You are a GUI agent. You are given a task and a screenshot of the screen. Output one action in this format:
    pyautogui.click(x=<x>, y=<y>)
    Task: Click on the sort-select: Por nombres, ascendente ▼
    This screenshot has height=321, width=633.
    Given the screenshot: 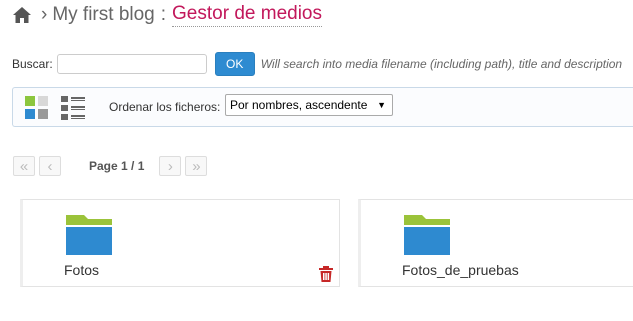 What is the action you would take?
    pyautogui.click(x=309, y=105)
    